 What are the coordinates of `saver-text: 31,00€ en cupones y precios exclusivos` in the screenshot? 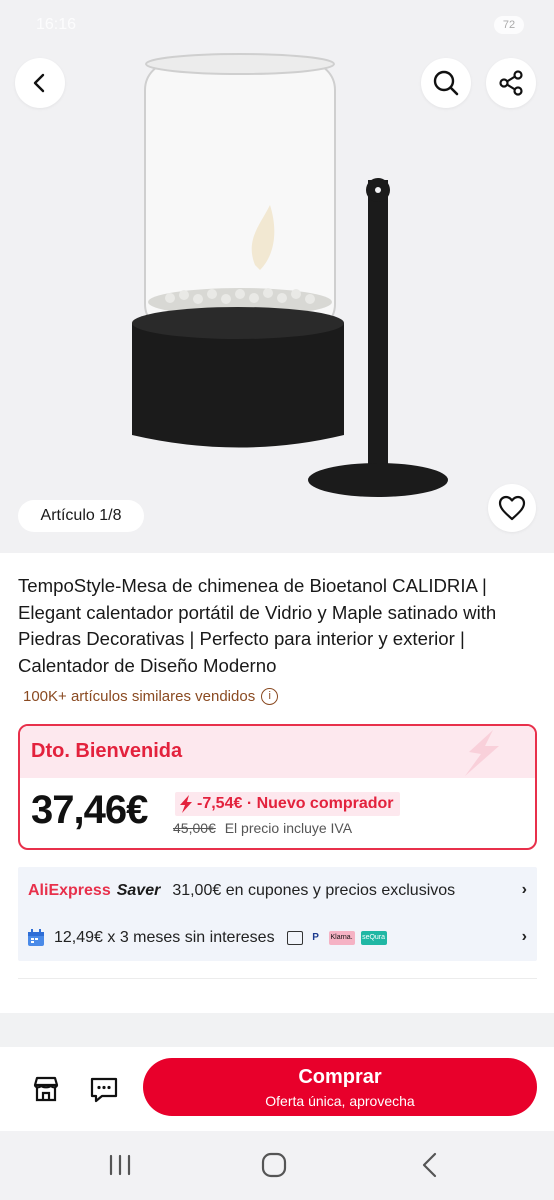 It's located at (314, 890).